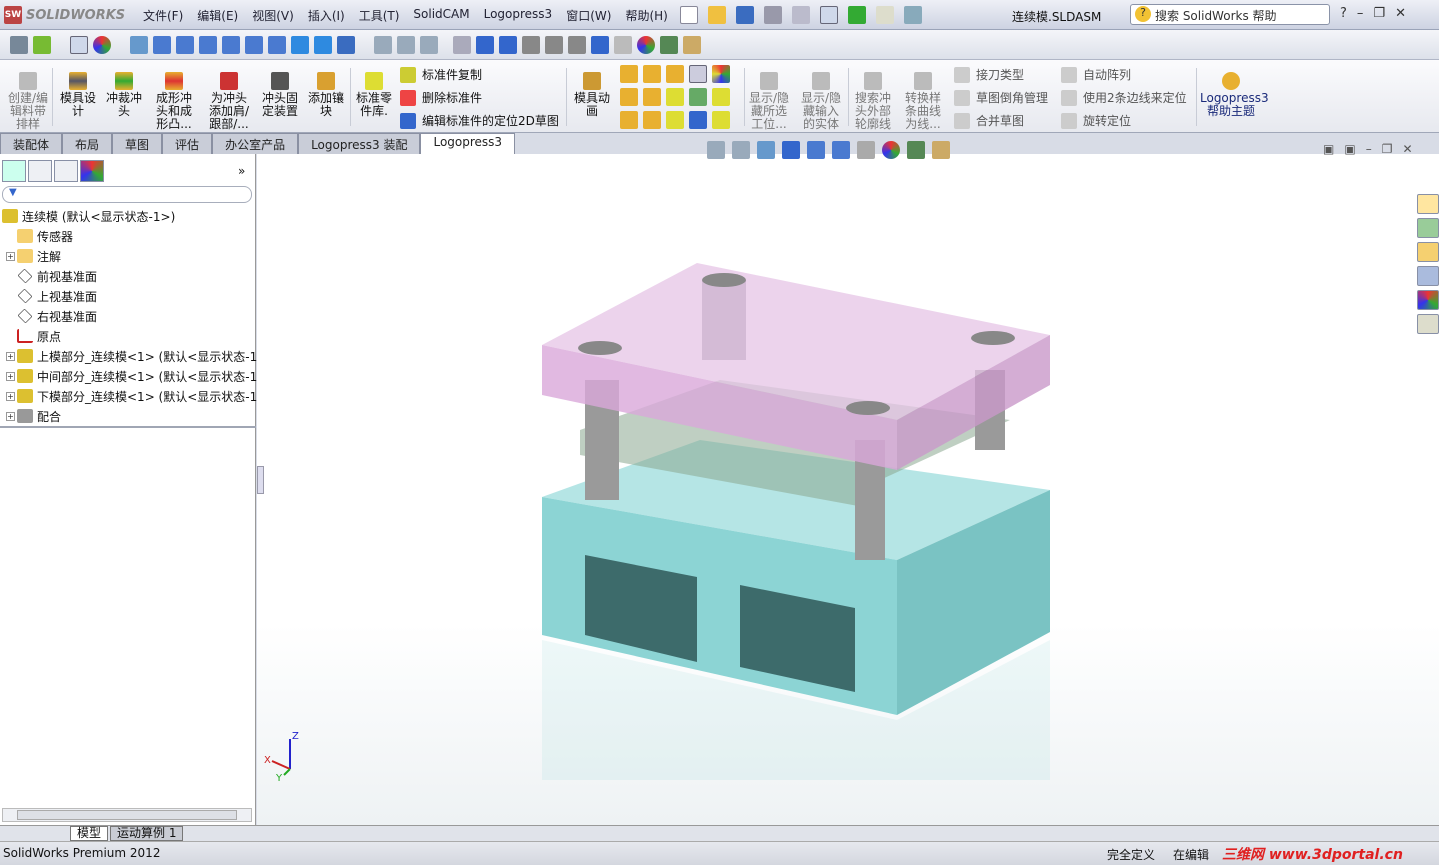 Image resolution: width=1439 pixels, height=865 pixels. What do you see at coordinates (441, 97) in the screenshot?
I see `delete-standard-button: 删除标准件` at bounding box center [441, 97].